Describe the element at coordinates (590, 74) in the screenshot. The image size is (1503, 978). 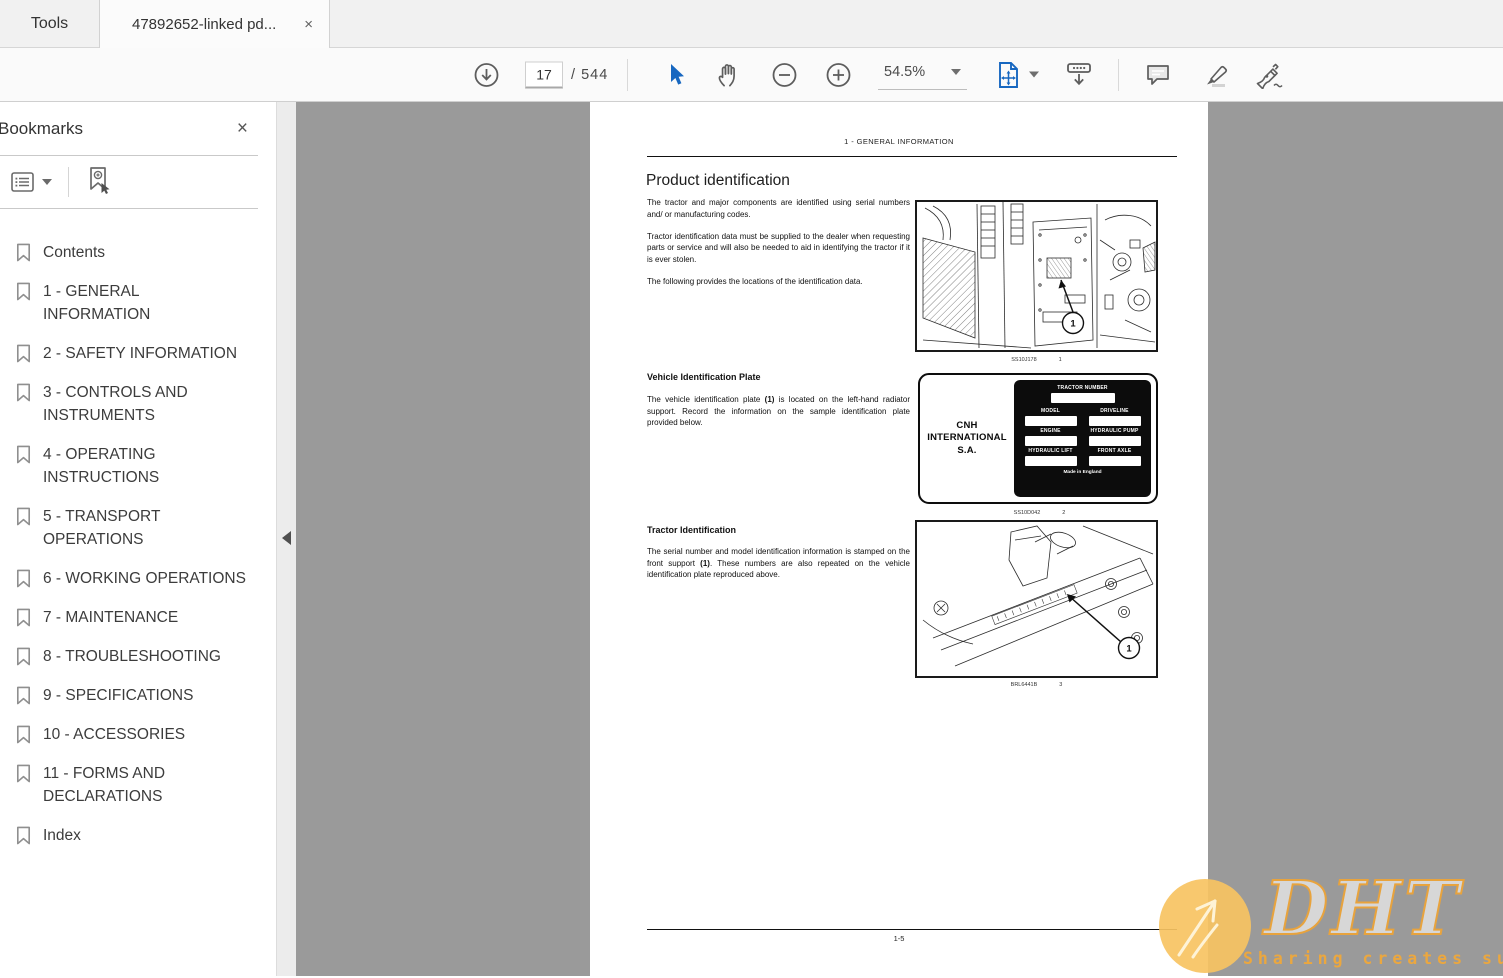
I see `page-count: / 544` at that location.